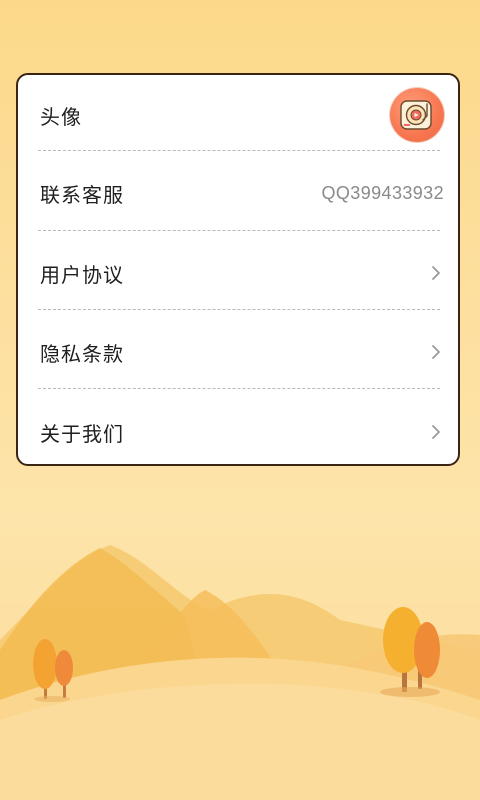 Image resolution: width=480 pixels, height=800 pixels. Describe the element at coordinates (238, 193) in the screenshot. I see `contact-support-row: 联系客服 QQ399433932` at that location.